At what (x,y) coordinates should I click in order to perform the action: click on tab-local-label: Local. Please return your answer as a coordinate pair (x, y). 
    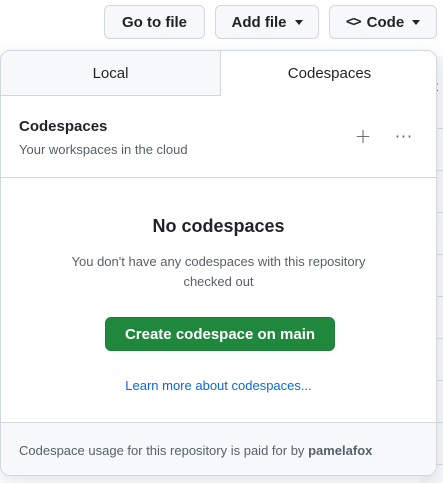
    Looking at the image, I should click on (110, 73).